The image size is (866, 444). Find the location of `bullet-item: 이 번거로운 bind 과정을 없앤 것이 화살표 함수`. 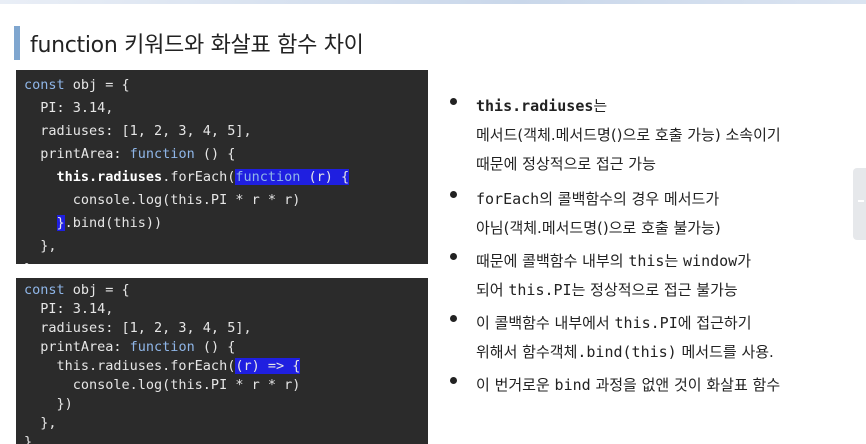

bullet-item: 이 번거로운 bind 과정을 없앤 것이 화살표 함수 is located at coordinates (656, 385).